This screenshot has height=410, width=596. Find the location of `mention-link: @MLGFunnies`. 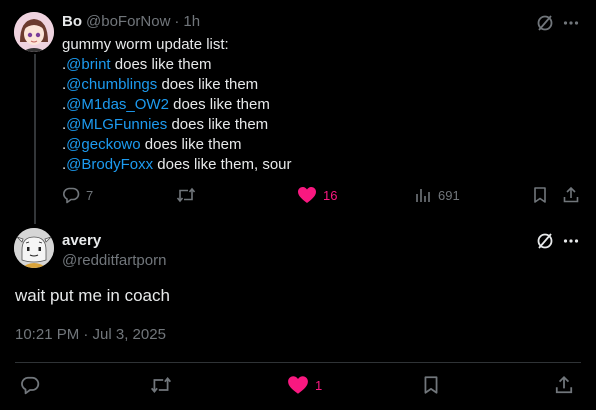

mention-link: @MLGFunnies is located at coordinates (116, 124).